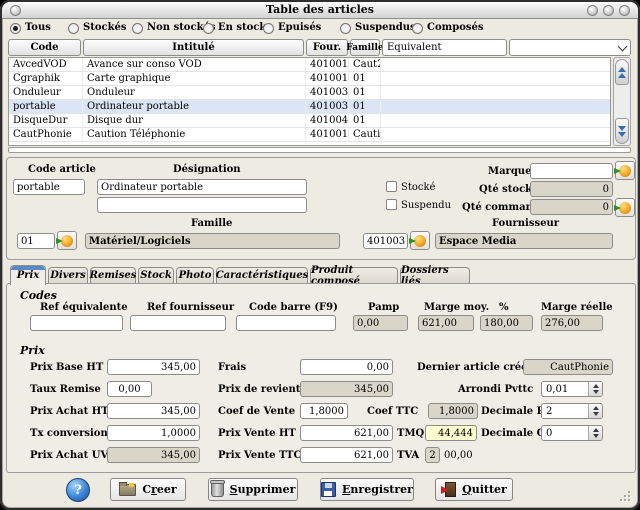  I want to click on maximize-button, so click(608, 10).